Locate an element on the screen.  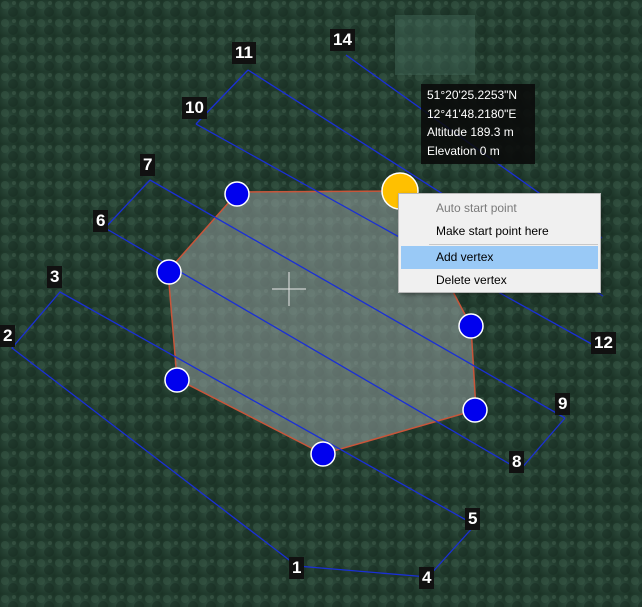
waypoint-label-10: 10 is located at coordinates (194, 108).